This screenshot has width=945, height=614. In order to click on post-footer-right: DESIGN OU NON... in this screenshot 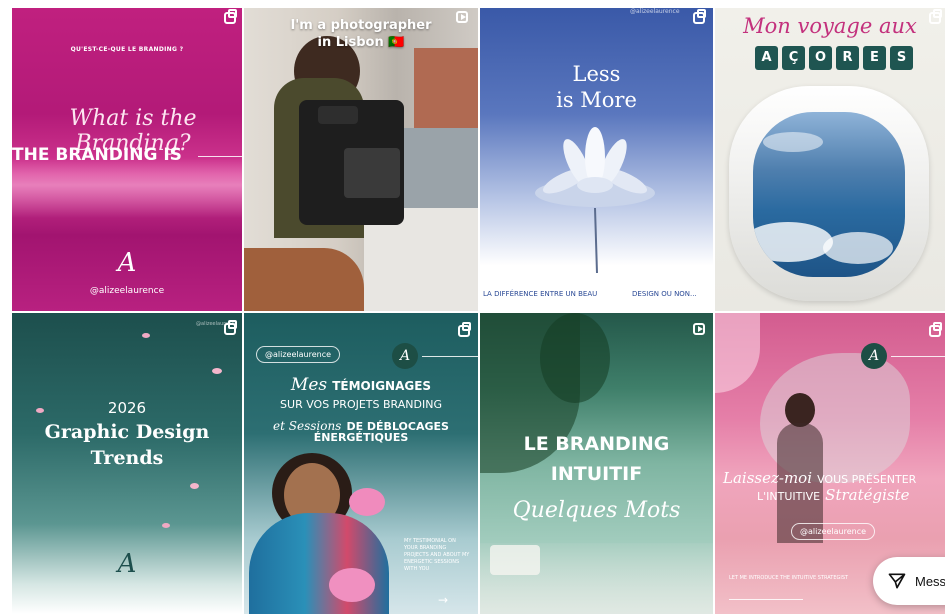, I will do `click(664, 294)`.